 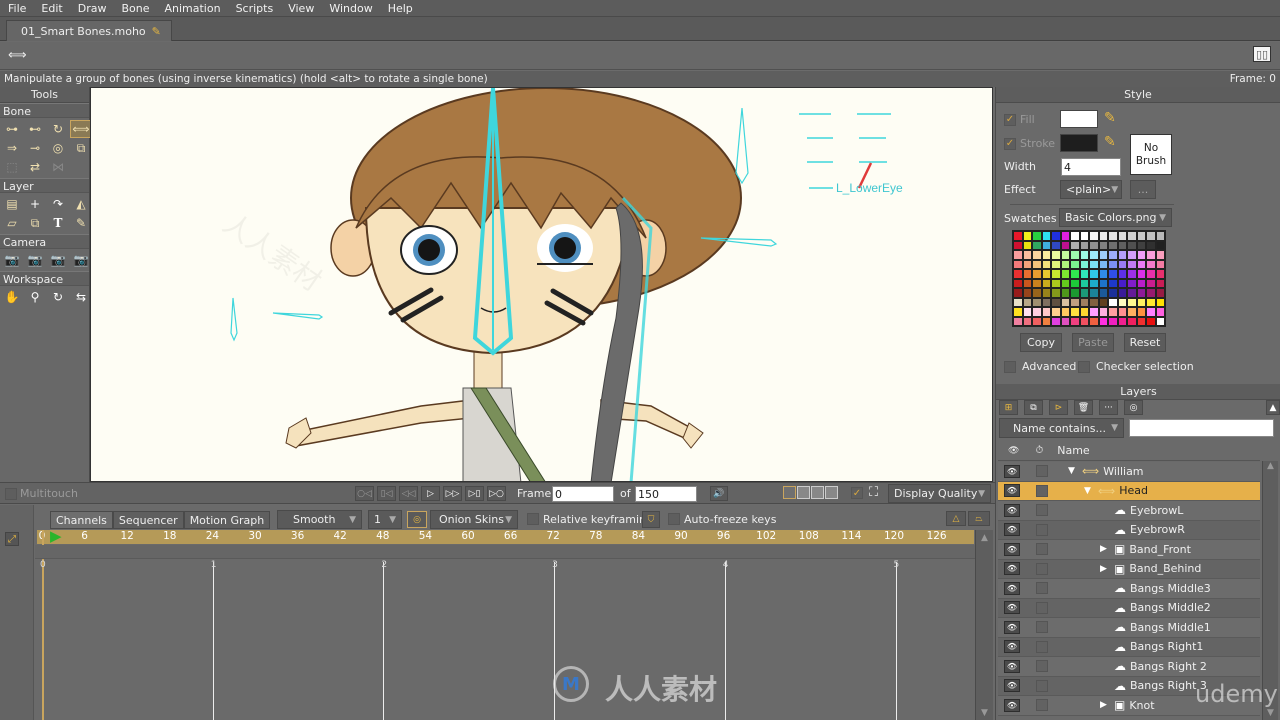 What do you see at coordinates (58, 297) in the screenshot?
I see `rotate-workspace-tool-icon: ↻` at bounding box center [58, 297].